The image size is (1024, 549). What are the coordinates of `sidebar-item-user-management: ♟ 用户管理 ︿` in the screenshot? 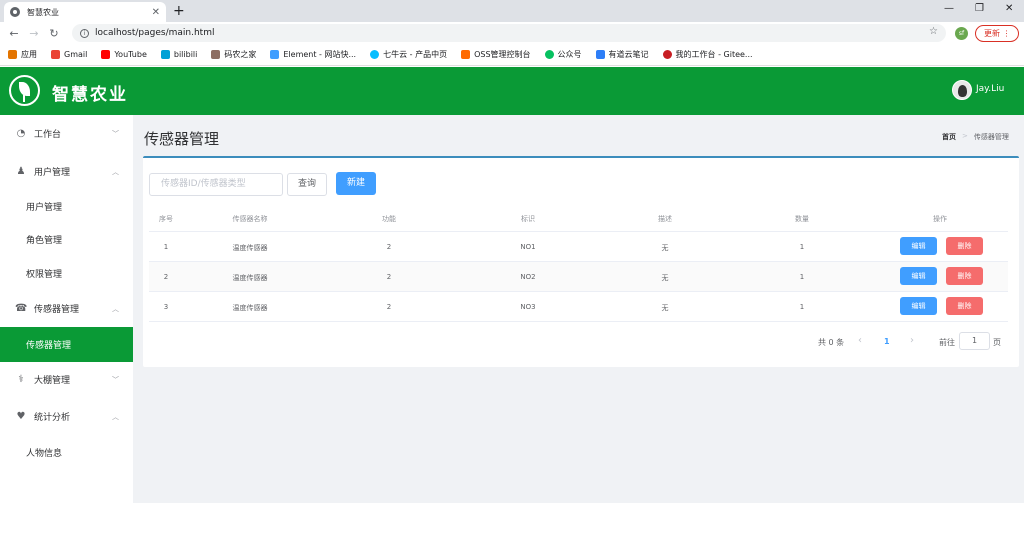 It's located at (66, 171).